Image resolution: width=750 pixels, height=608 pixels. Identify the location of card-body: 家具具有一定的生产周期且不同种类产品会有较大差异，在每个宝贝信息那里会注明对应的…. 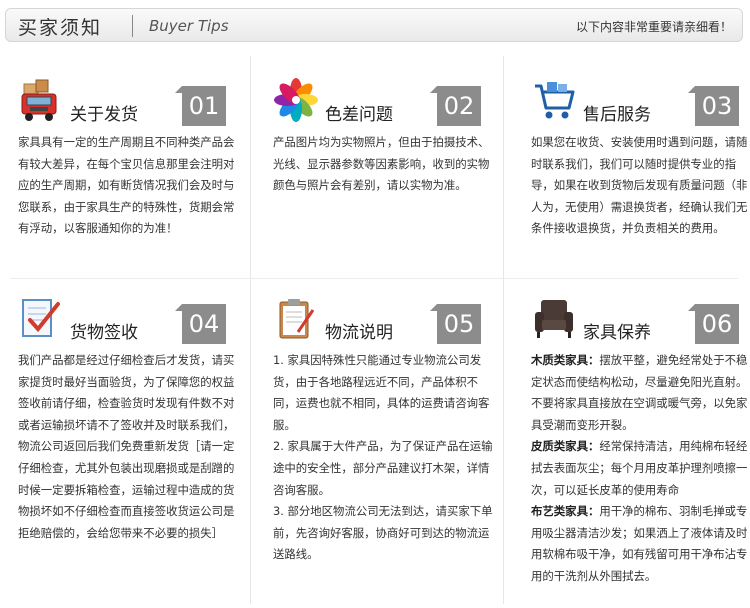
(129, 186).